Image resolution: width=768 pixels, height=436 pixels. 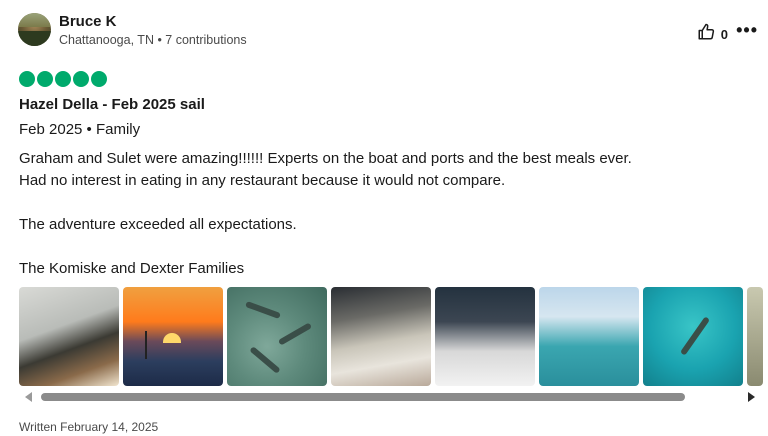 I want to click on helpful-vote-button: 0, so click(x=712, y=34).